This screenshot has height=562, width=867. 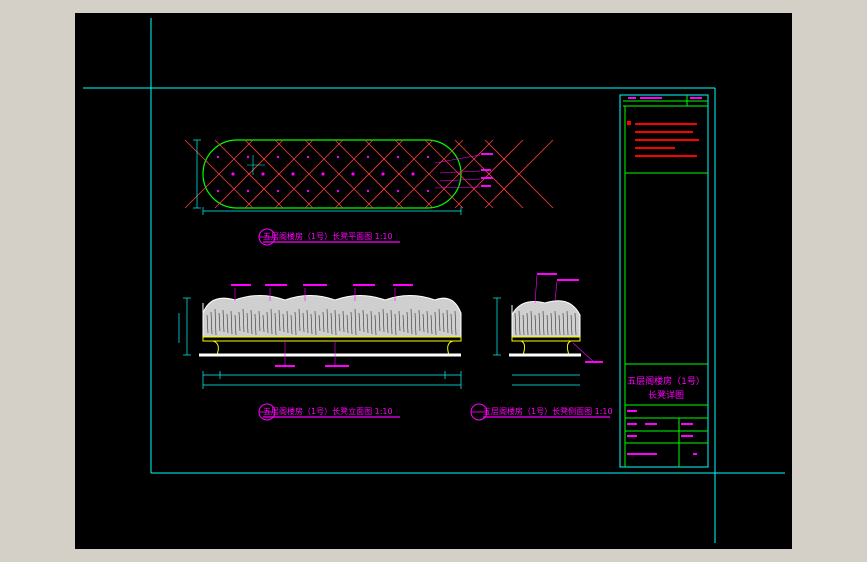 I want to click on project-name: 五层阁楼房（1号）, so click(x=666, y=381).